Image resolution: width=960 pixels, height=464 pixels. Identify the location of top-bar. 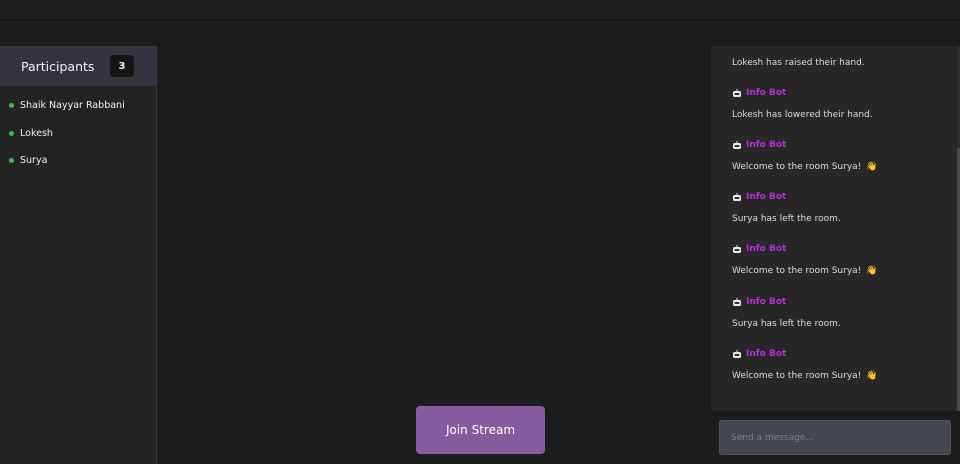
(480, 10).